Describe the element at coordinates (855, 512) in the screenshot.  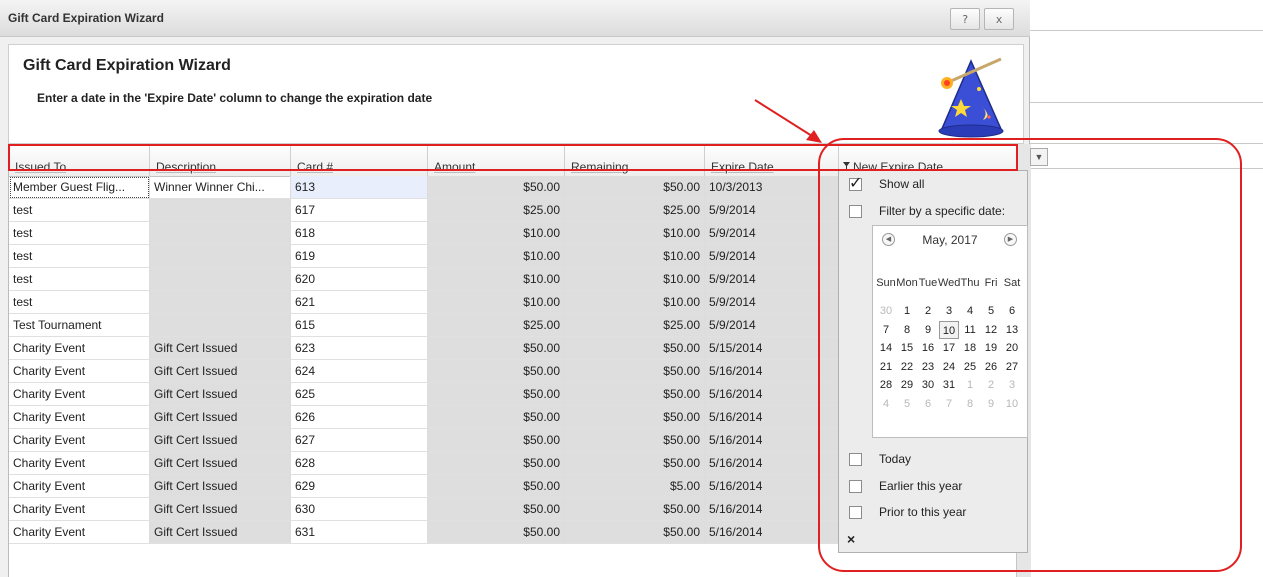
I see `prior-to-this-year-checkbox` at that location.